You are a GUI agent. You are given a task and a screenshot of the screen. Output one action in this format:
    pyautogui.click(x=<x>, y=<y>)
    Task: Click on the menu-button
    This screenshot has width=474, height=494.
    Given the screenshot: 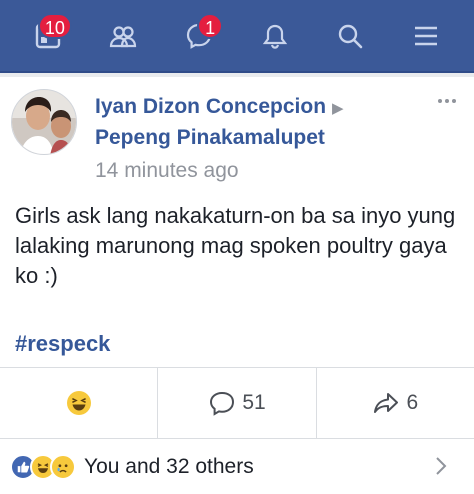 What is the action you would take?
    pyautogui.click(x=426, y=36)
    